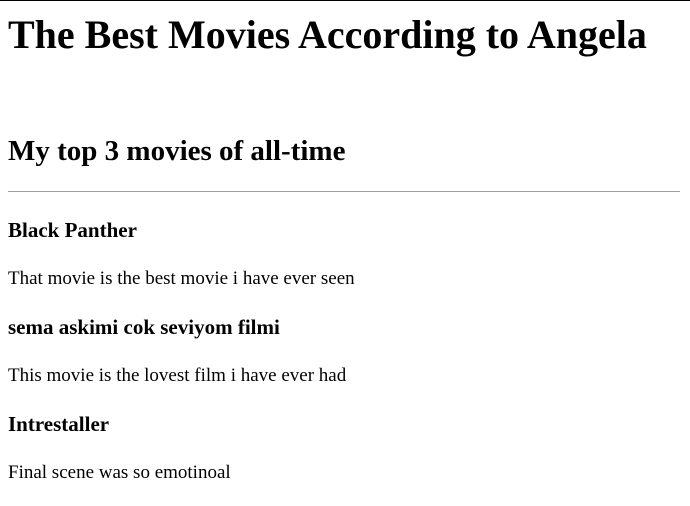 The height and width of the screenshot is (506, 690). Describe the element at coordinates (72, 230) in the screenshot. I see `movie-title-1: Black Panther` at that location.